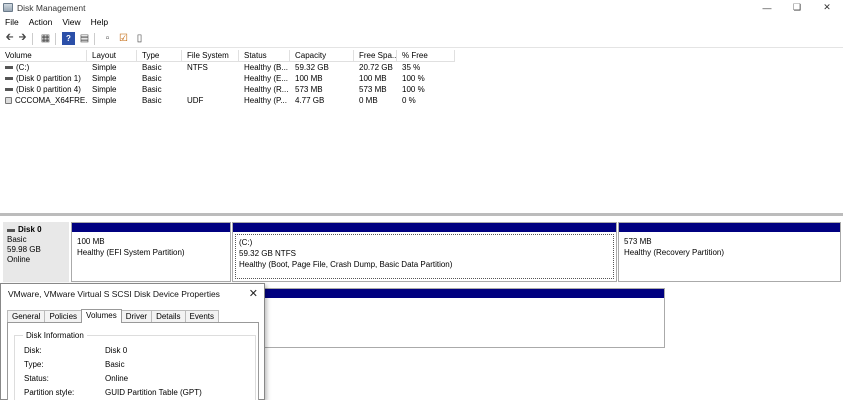 The image size is (843, 400). What do you see at coordinates (197, 67) in the screenshot?
I see `cell: NTFS` at bounding box center [197, 67].